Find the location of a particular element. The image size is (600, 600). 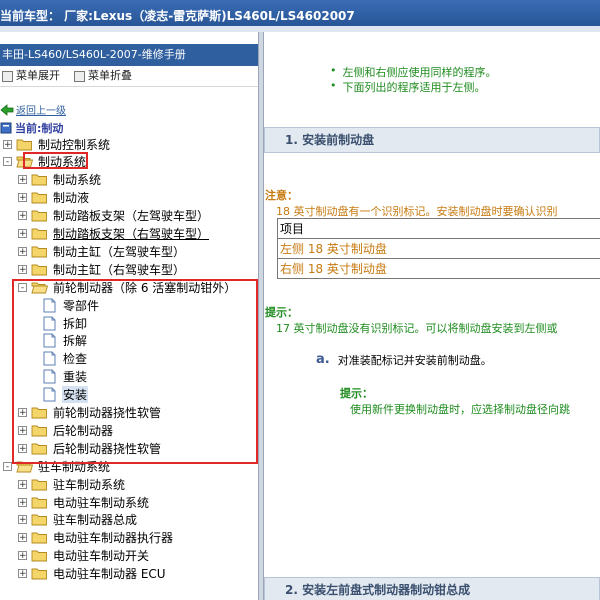

tree-item: + 制动主缸（右驾驶车型） is located at coordinates (102, 269).